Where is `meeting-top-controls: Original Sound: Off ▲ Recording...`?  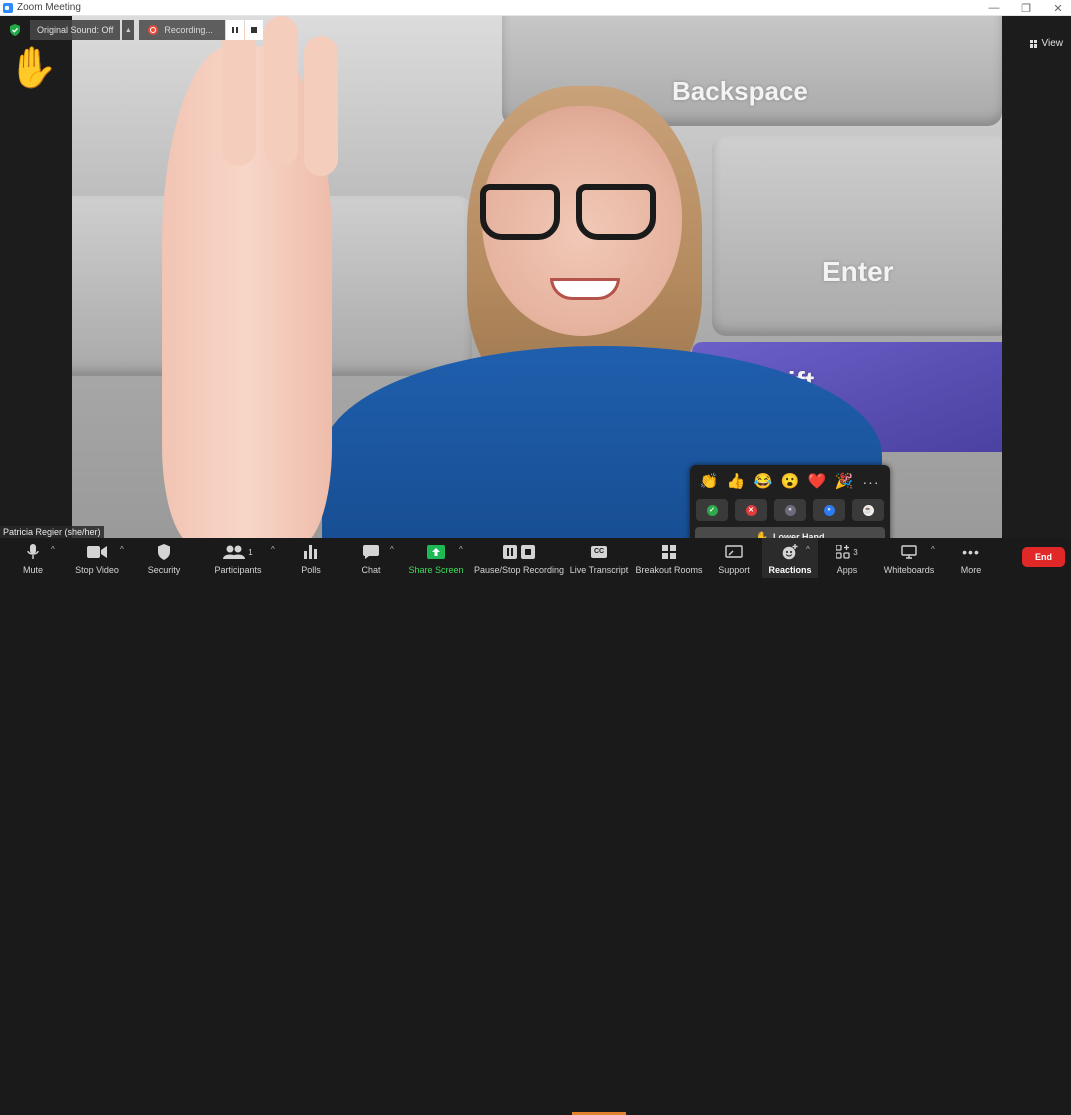
meeting-top-controls: Original Sound: Off ▲ Recording... is located at coordinates (132, 30).